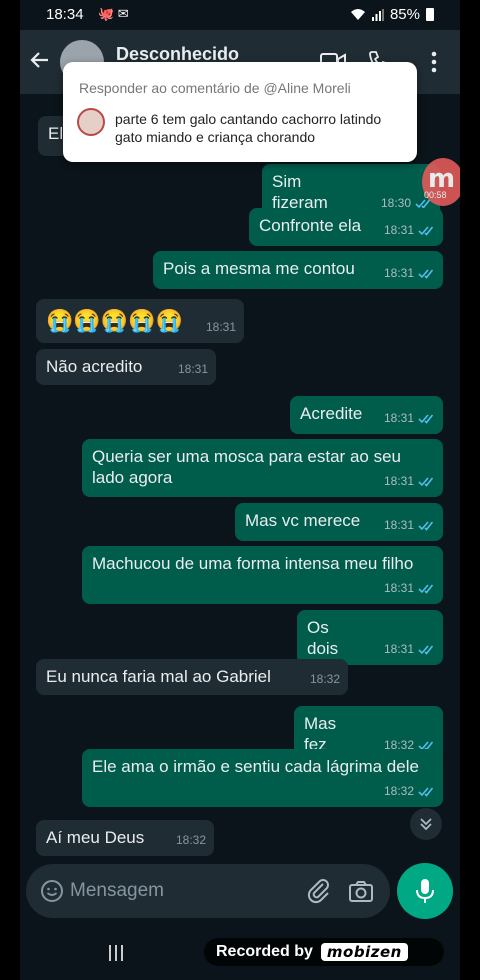 The width and height of the screenshot is (480, 980). What do you see at coordinates (180, 891) in the screenshot?
I see `message-input` at bounding box center [180, 891].